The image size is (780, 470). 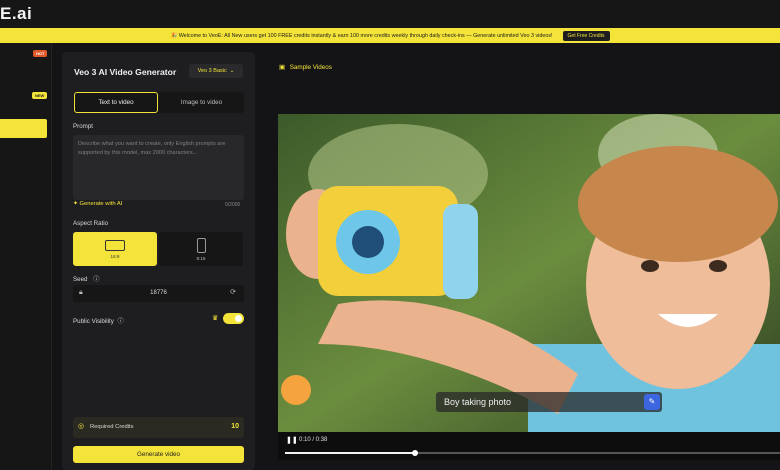 I want to click on tab-image-to-video: Image to video, so click(x=201, y=102).